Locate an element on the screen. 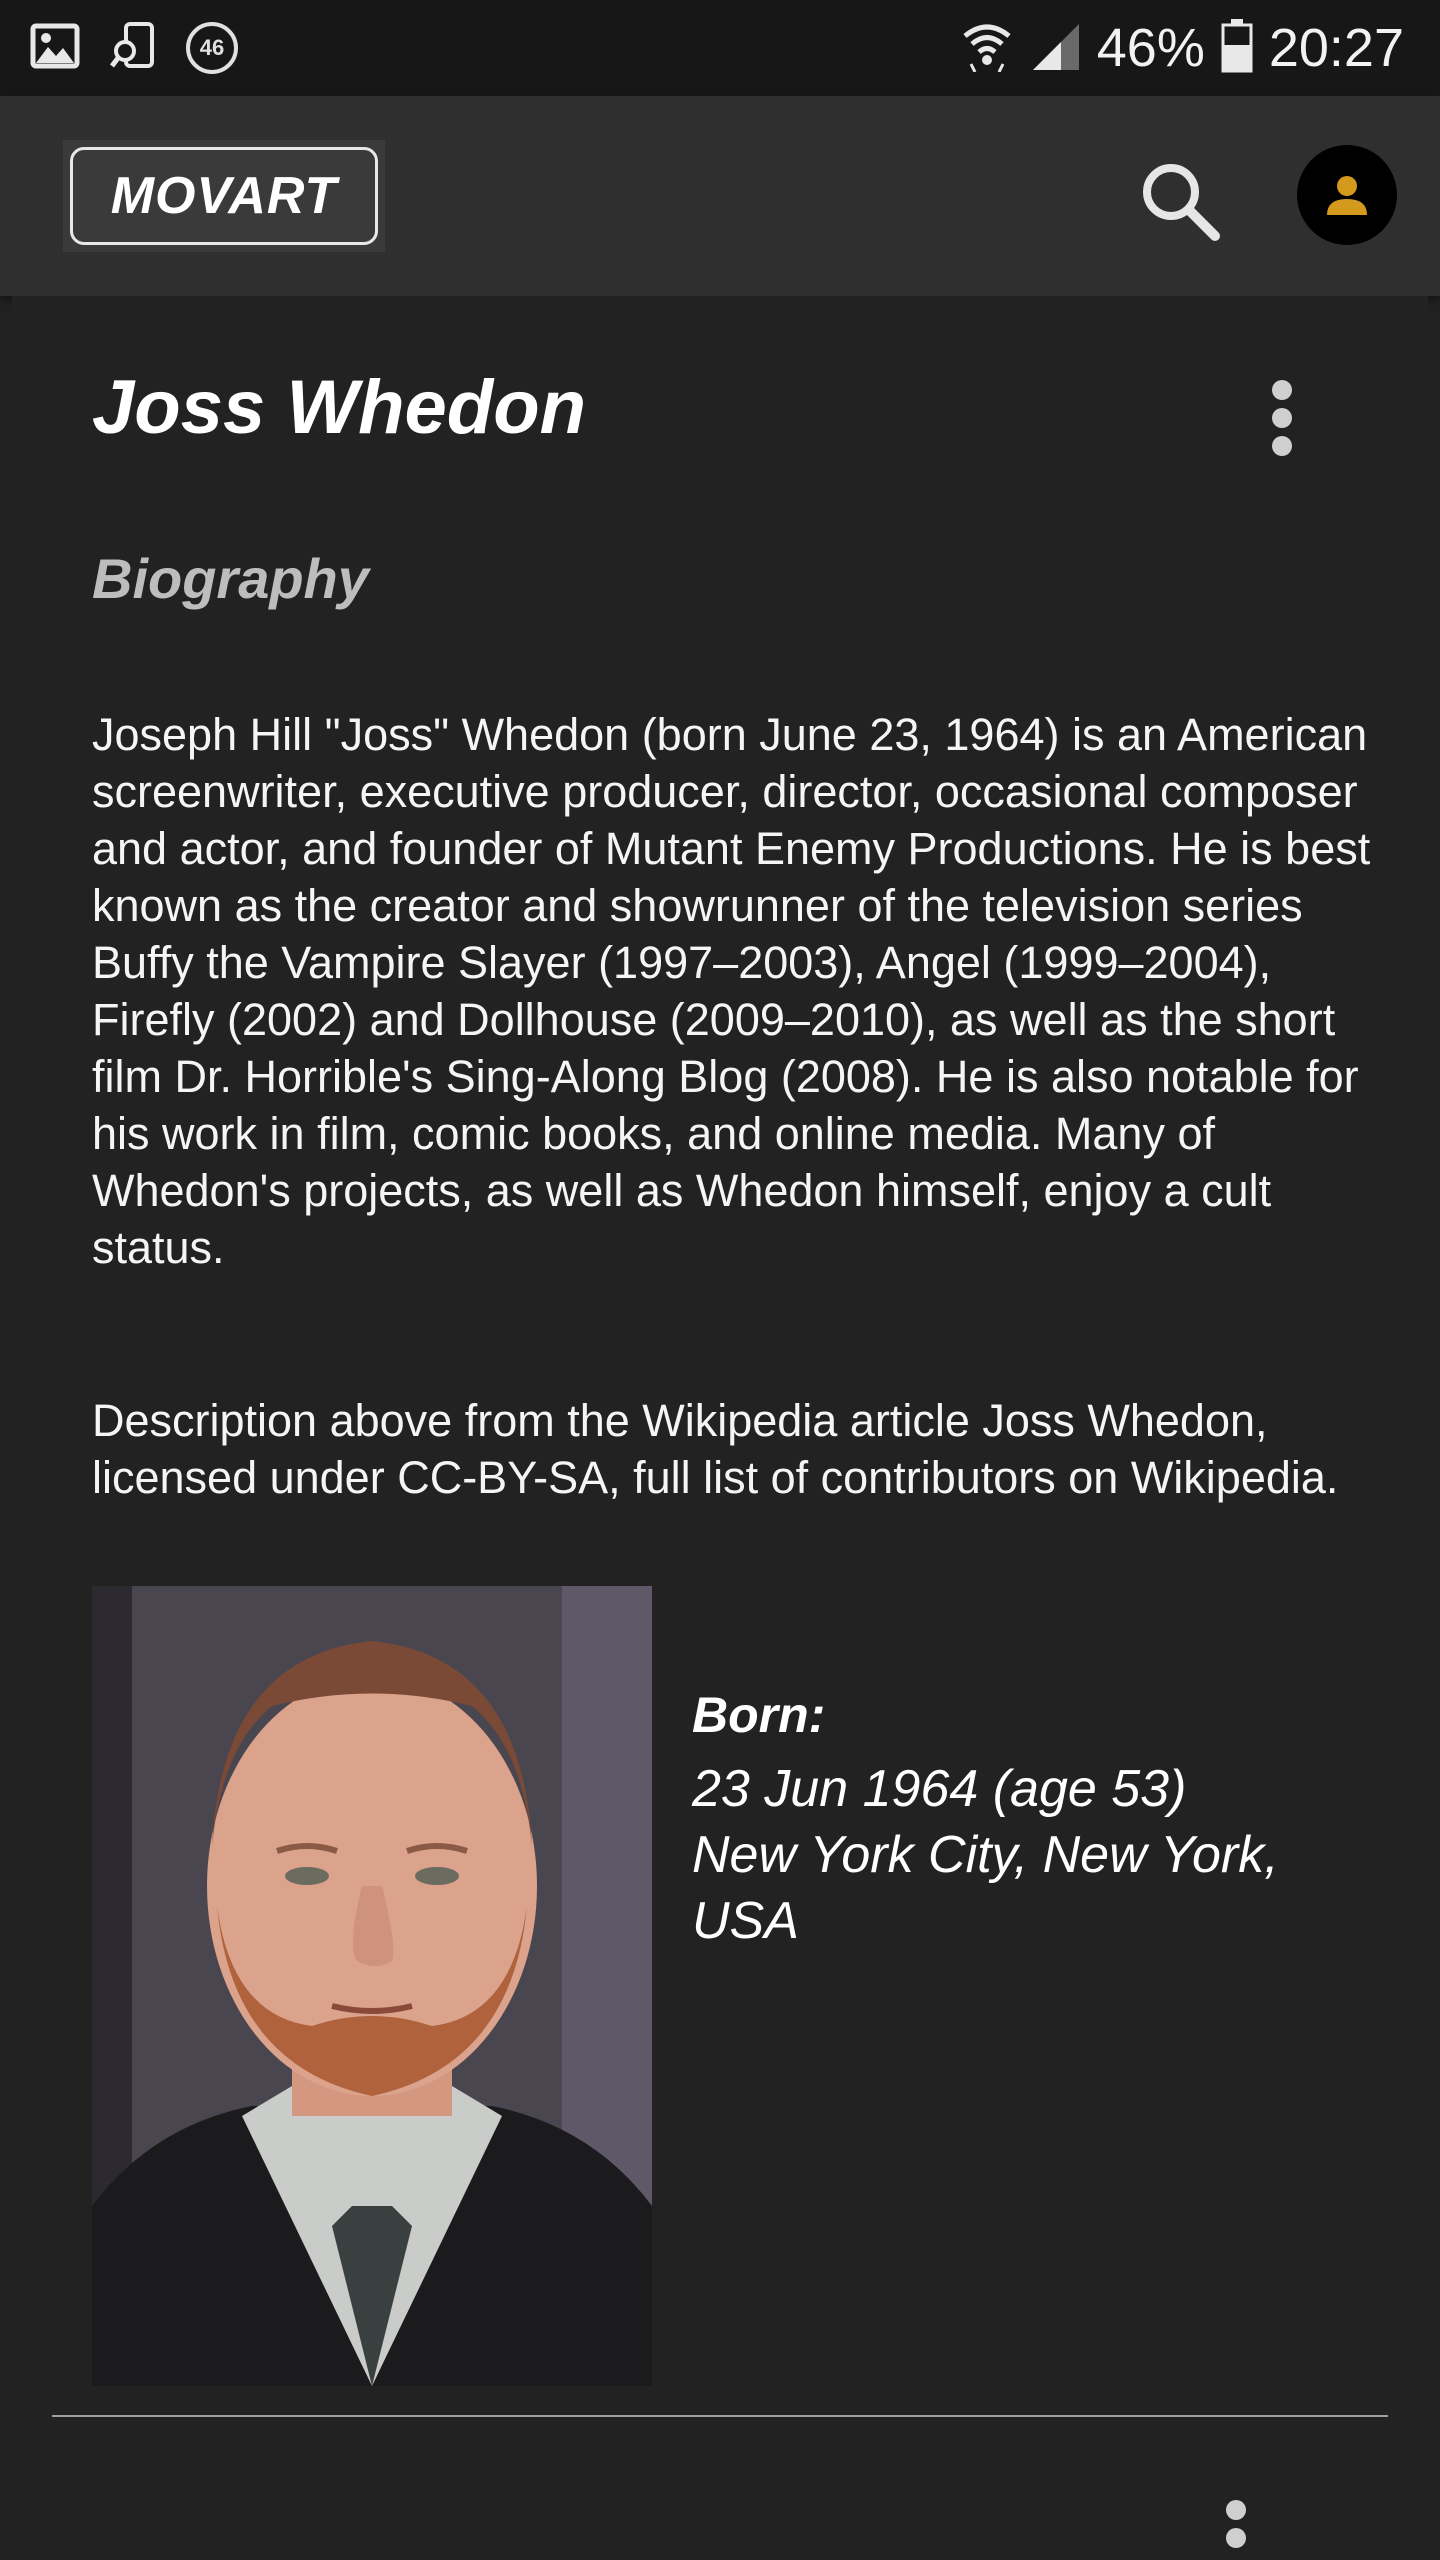  section-divider is located at coordinates (720, 2416).